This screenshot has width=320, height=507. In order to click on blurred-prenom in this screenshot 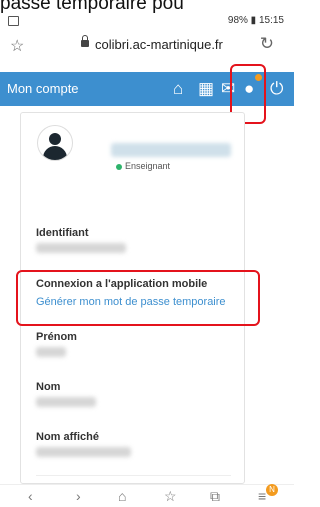, I will do `click(51, 352)`.